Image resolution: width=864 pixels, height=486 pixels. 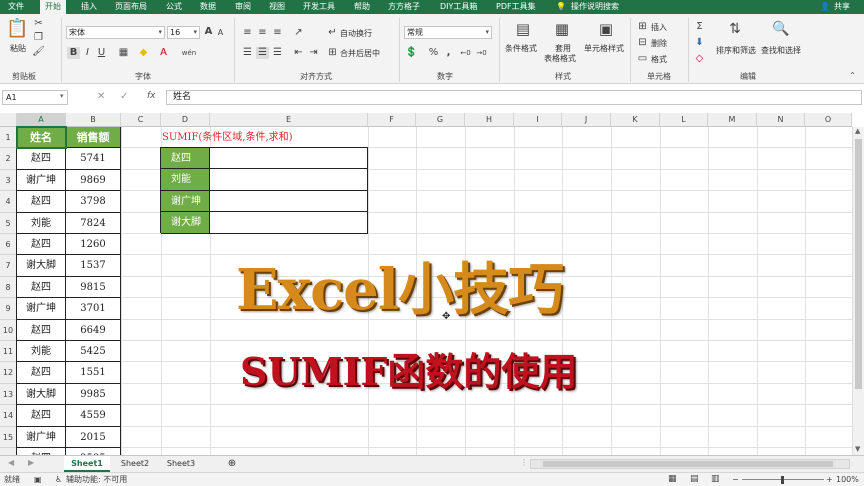 What do you see at coordinates (16, 7) in the screenshot?
I see `menu-file: 文件` at bounding box center [16, 7].